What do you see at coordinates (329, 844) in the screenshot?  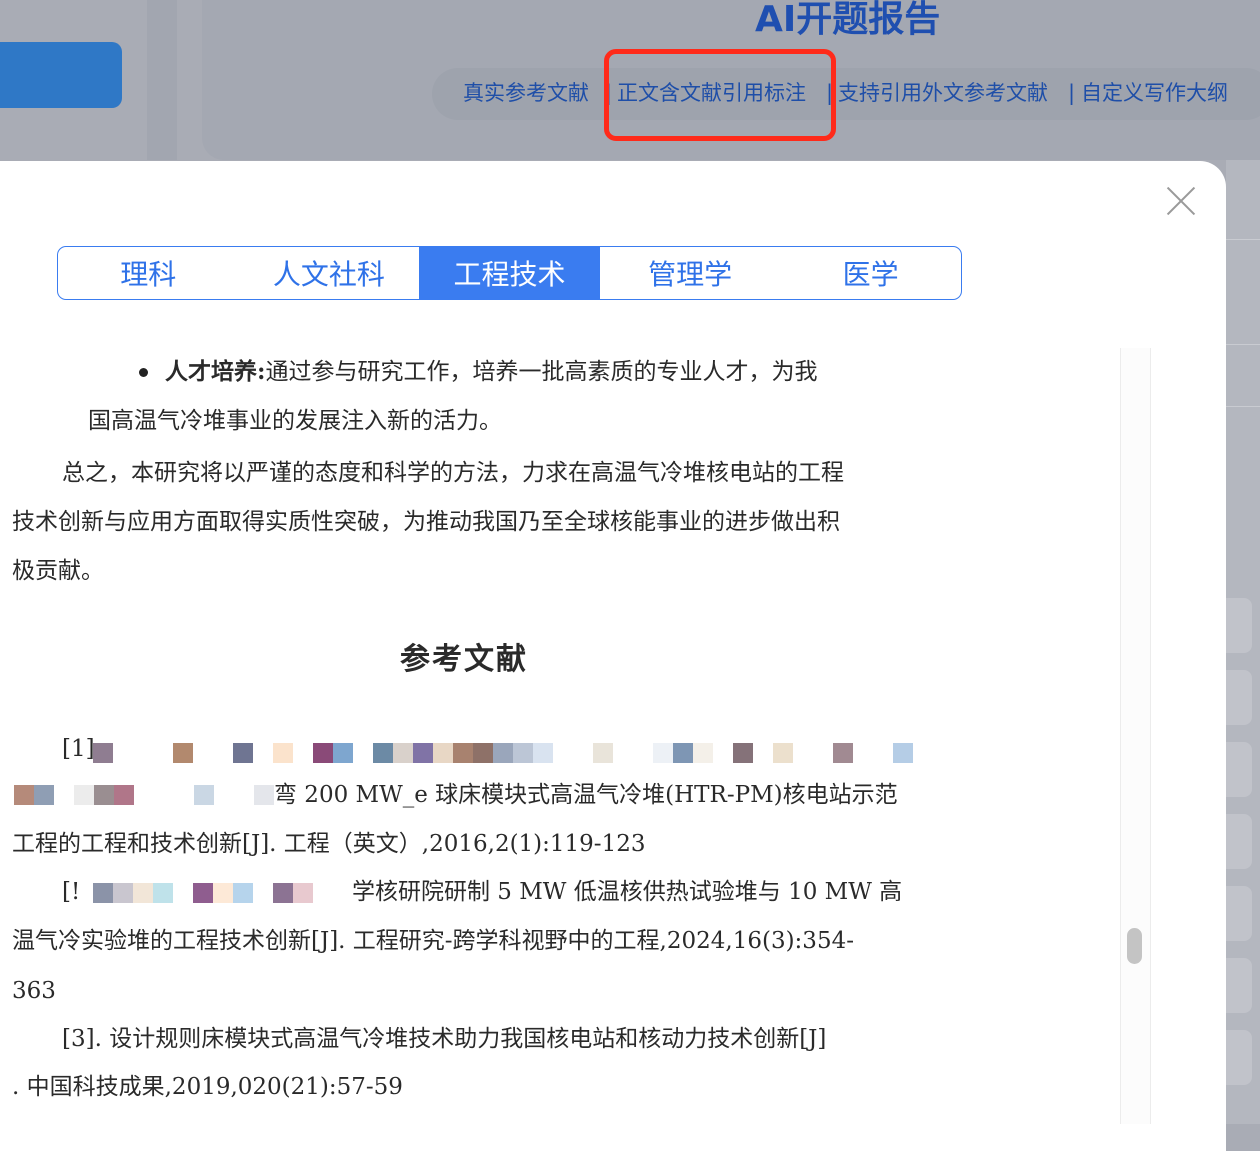 I see `reference-text: 工程的工程和技术创新[J]. 工程（英文）,2016,2(1):119-123` at bounding box center [329, 844].